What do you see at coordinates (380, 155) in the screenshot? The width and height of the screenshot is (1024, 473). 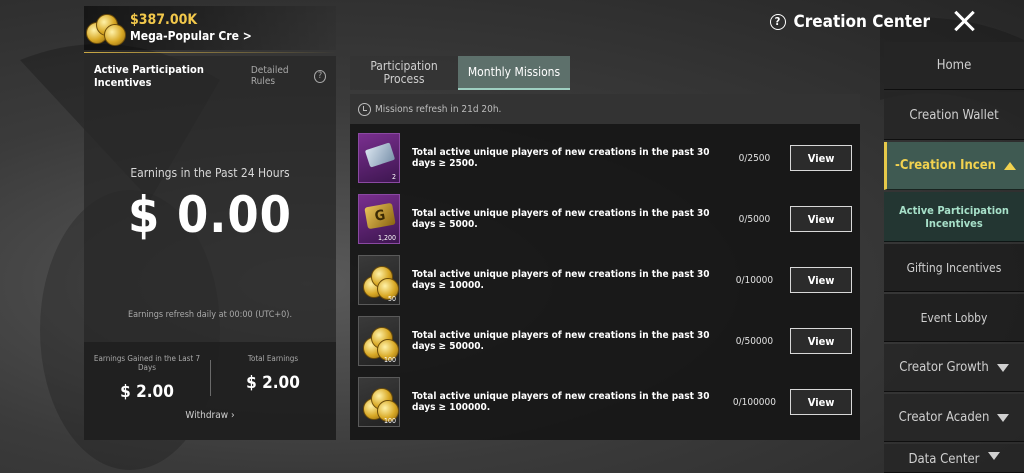 I see `ticket-icon` at bounding box center [380, 155].